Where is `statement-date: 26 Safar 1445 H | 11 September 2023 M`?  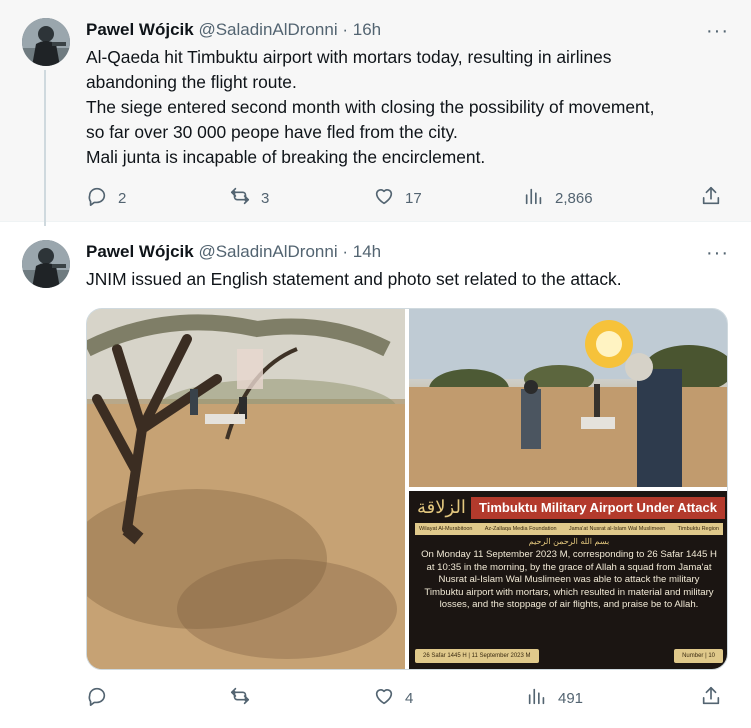 statement-date: 26 Safar 1445 H | 11 September 2023 M is located at coordinates (477, 656).